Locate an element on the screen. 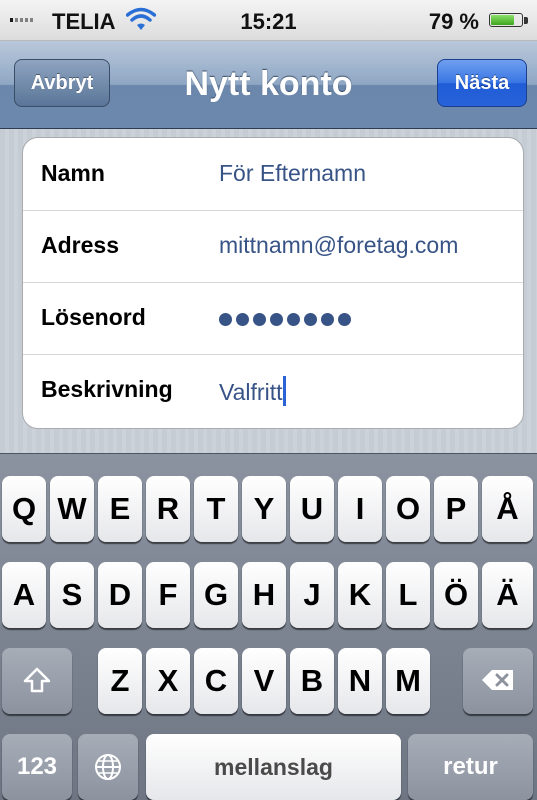 The height and width of the screenshot is (800, 537). key-q: Q is located at coordinates (24, 509).